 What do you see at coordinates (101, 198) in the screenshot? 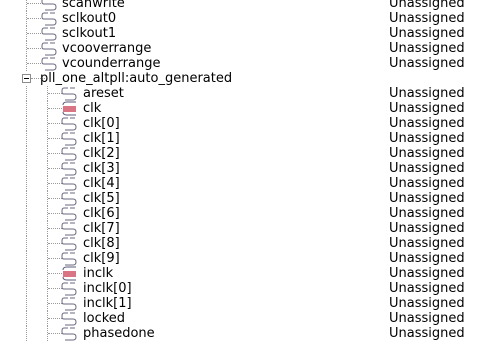
I see `pin-name: clk[5]` at bounding box center [101, 198].